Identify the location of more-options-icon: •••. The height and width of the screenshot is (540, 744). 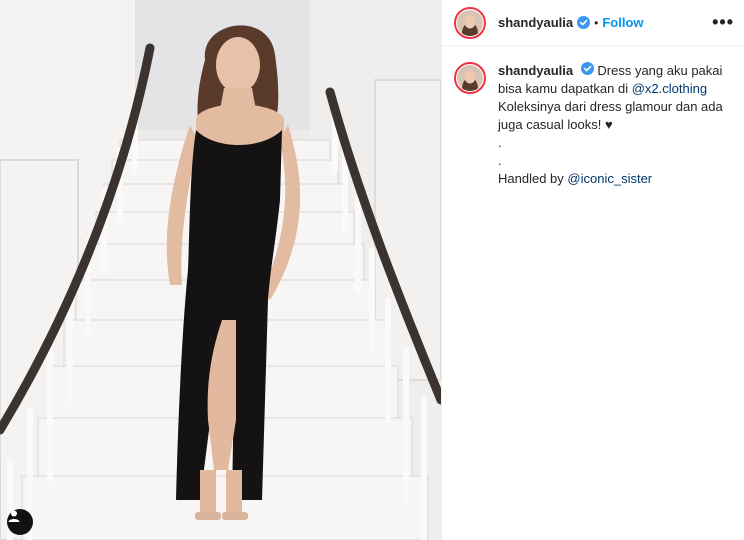
(723, 22).